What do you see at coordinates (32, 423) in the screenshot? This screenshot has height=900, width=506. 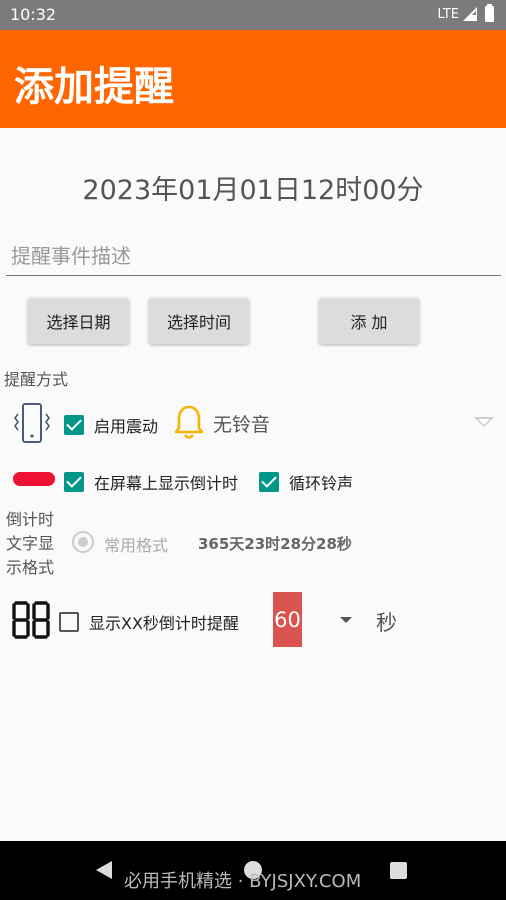 I see `phone-vibrate-icon` at bounding box center [32, 423].